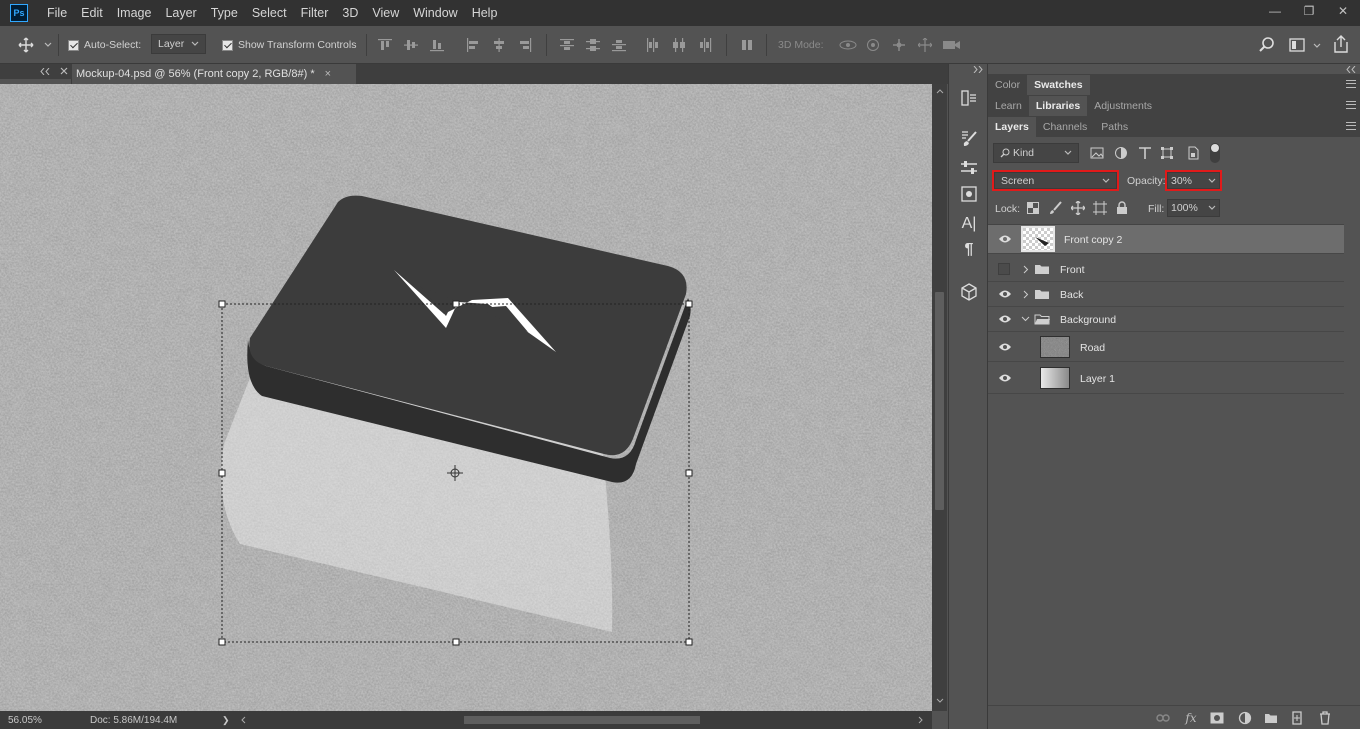 The image size is (1360, 729). What do you see at coordinates (1245, 718) in the screenshot?
I see `new-adjustment-icon` at bounding box center [1245, 718].